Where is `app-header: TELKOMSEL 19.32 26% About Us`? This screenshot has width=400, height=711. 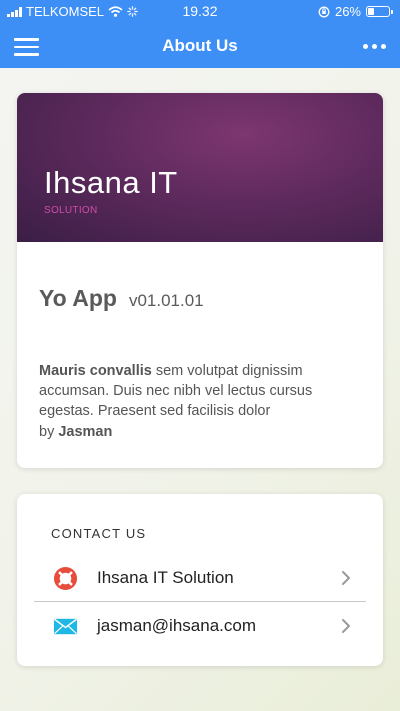 app-header: TELKOMSEL 19.32 26% About Us is located at coordinates (200, 34).